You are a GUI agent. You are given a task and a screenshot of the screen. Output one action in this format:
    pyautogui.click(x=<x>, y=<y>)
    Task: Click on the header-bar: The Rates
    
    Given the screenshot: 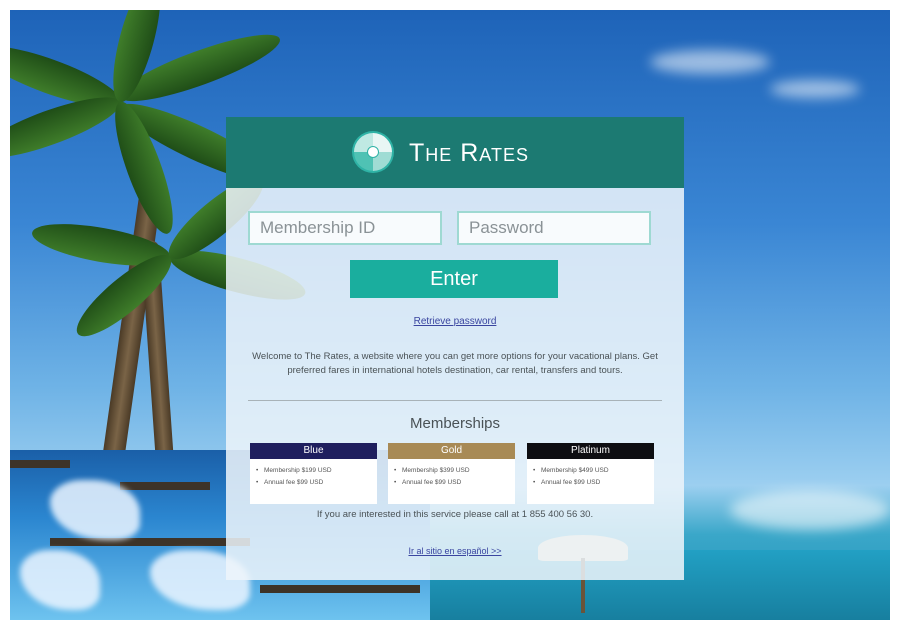 What is the action you would take?
    pyautogui.click(x=455, y=152)
    